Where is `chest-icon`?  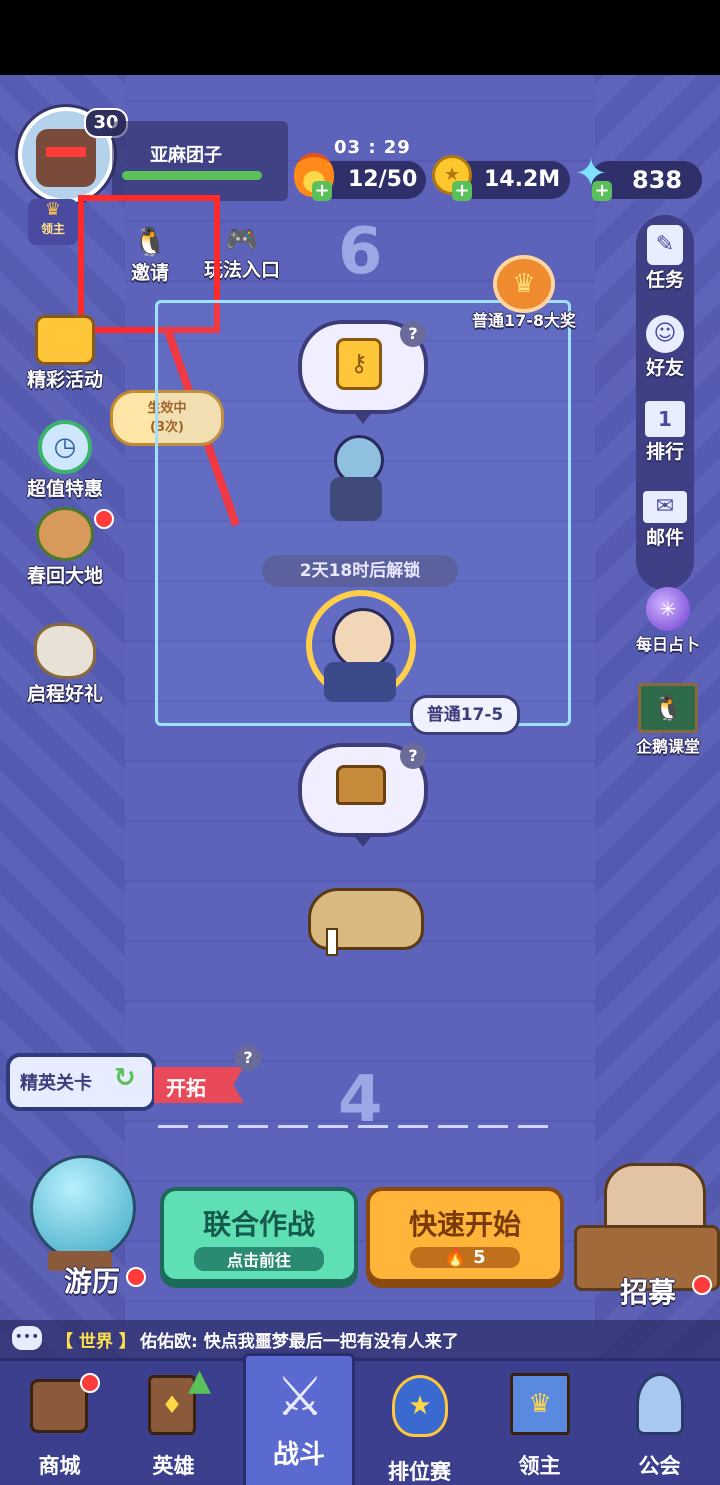
chest-icon is located at coordinates (361, 785).